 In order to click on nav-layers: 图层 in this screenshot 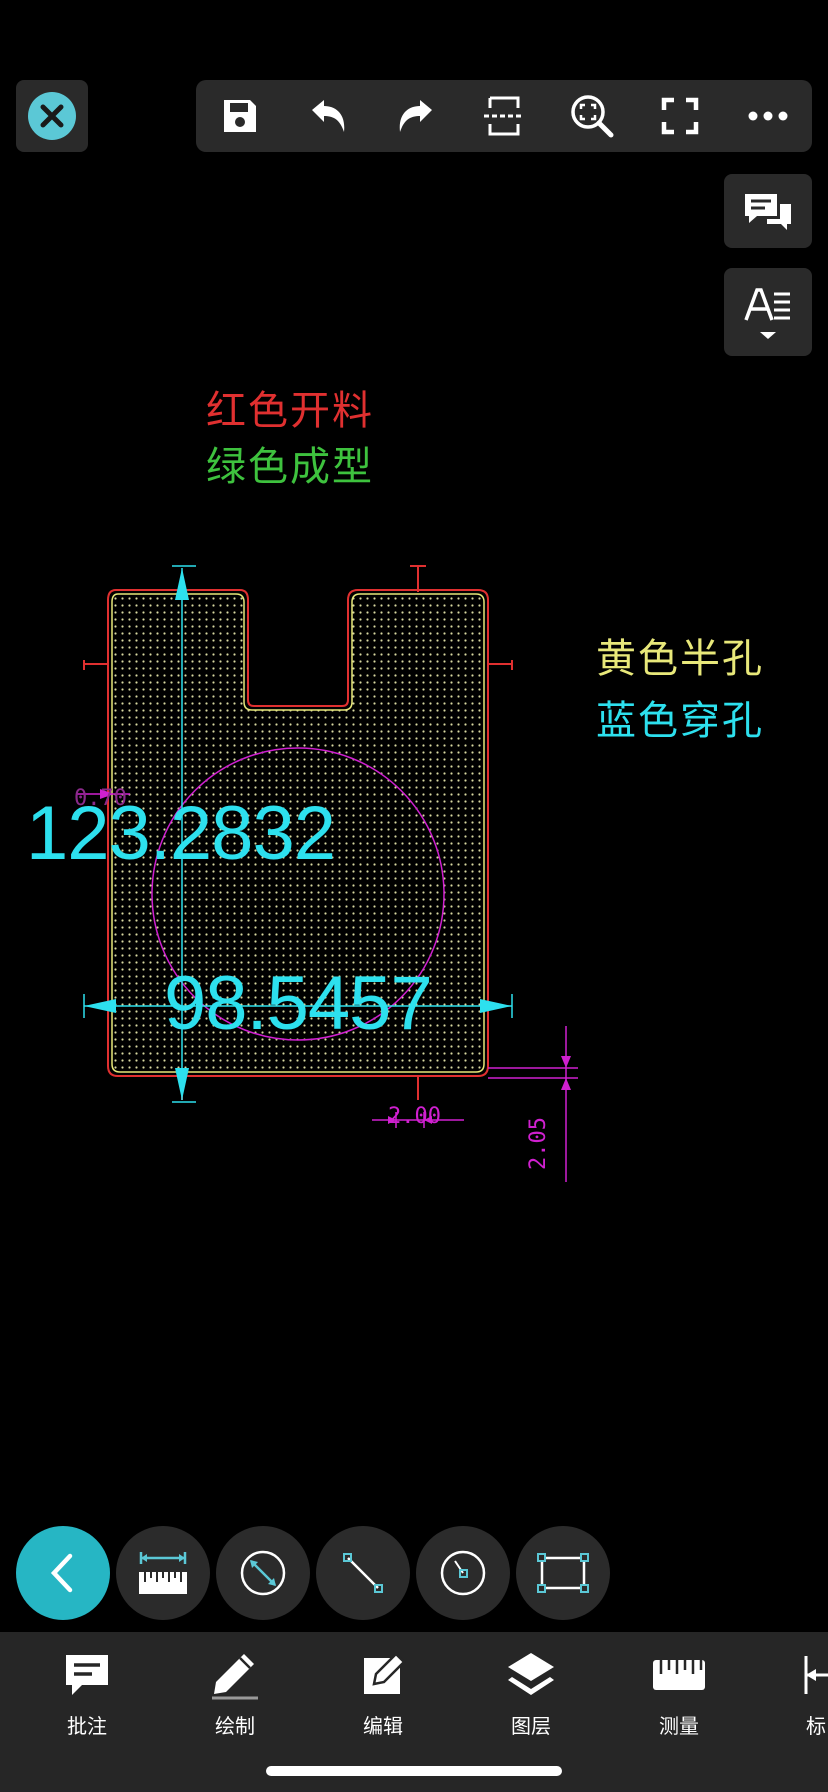, I will do `click(531, 1693)`.